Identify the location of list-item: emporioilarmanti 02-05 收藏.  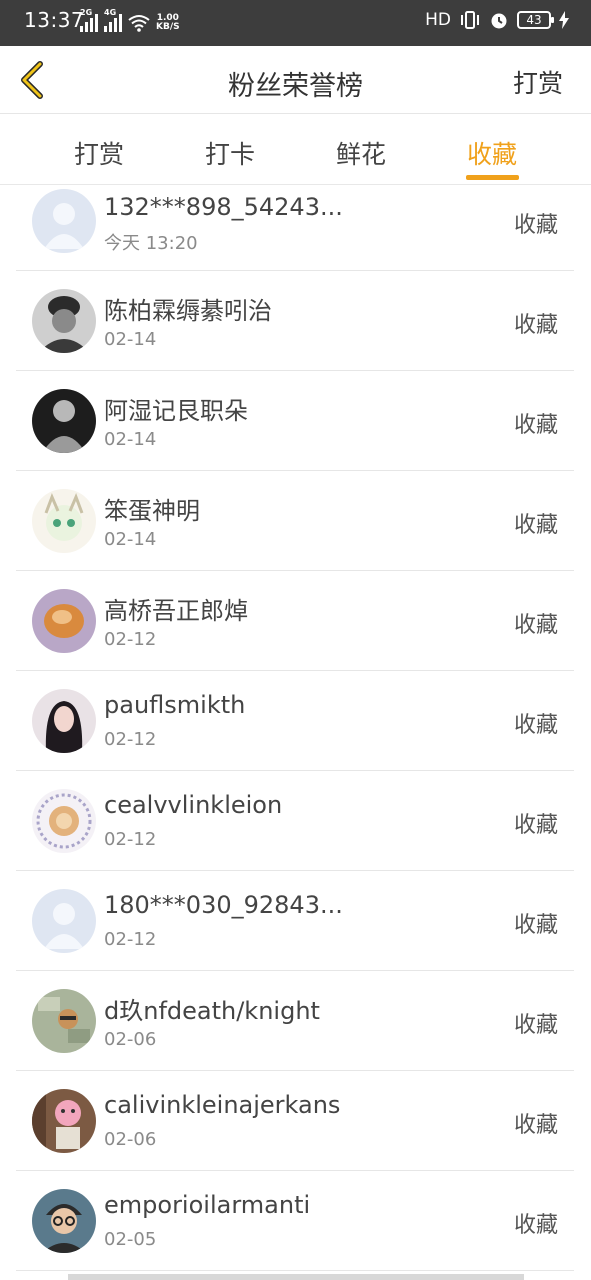
(295, 1221).